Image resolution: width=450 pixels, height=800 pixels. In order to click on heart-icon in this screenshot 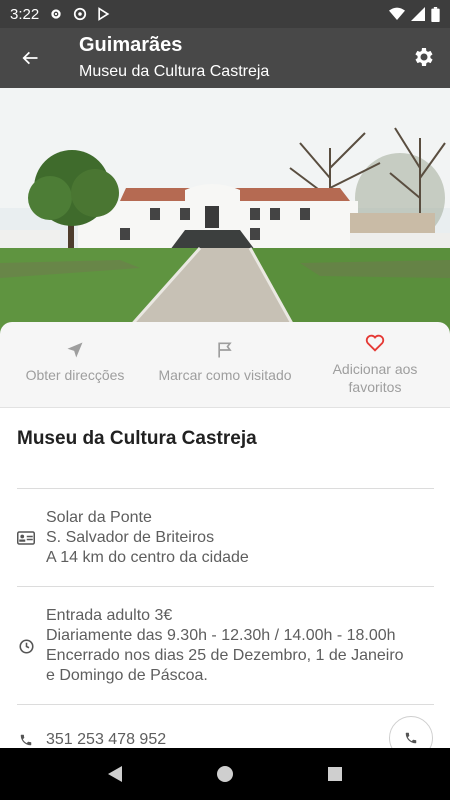, I will do `click(375, 343)`.